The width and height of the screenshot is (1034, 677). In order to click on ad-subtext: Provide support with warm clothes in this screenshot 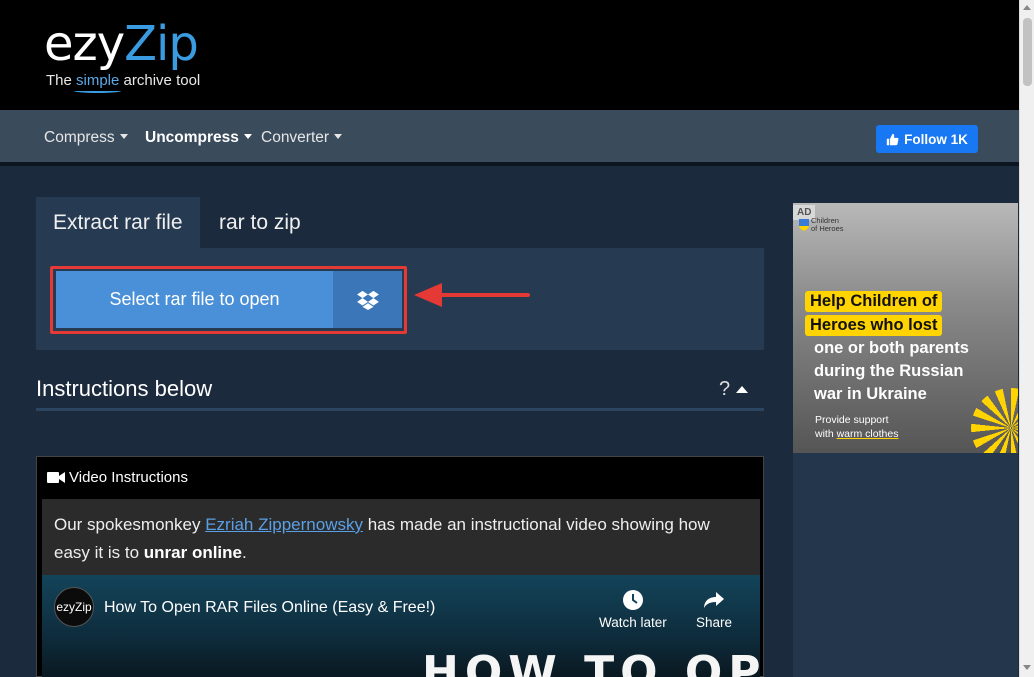, I will do `click(856, 427)`.